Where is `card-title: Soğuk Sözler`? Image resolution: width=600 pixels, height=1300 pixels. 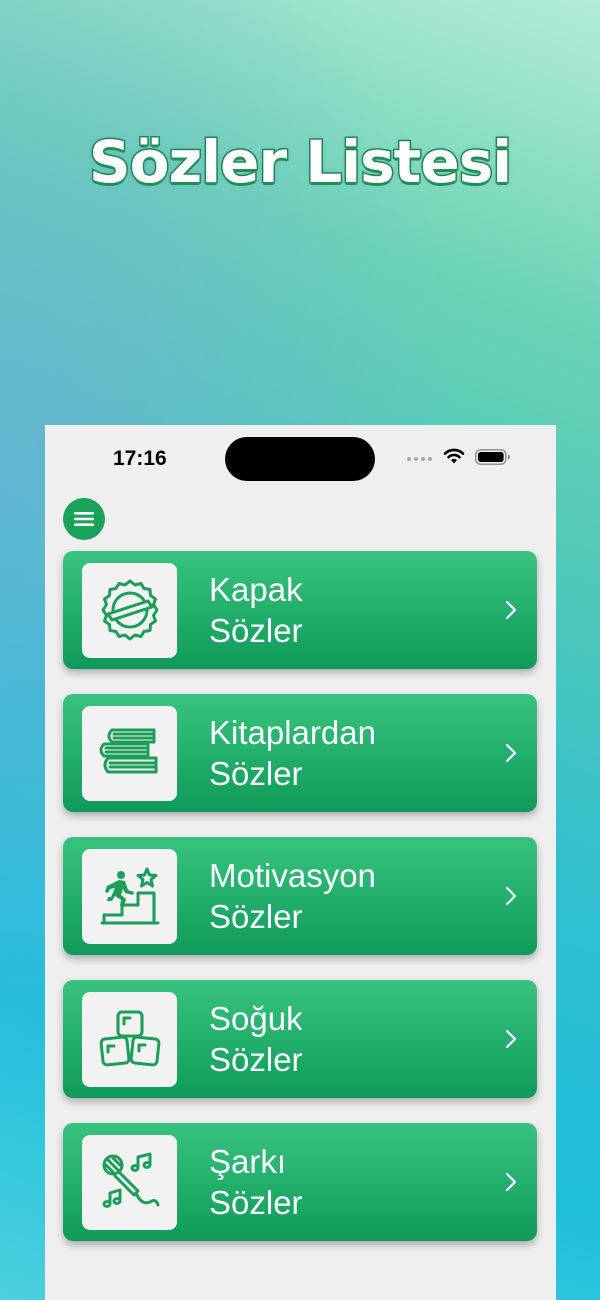 card-title: Soğuk Sözler is located at coordinates (256, 1039).